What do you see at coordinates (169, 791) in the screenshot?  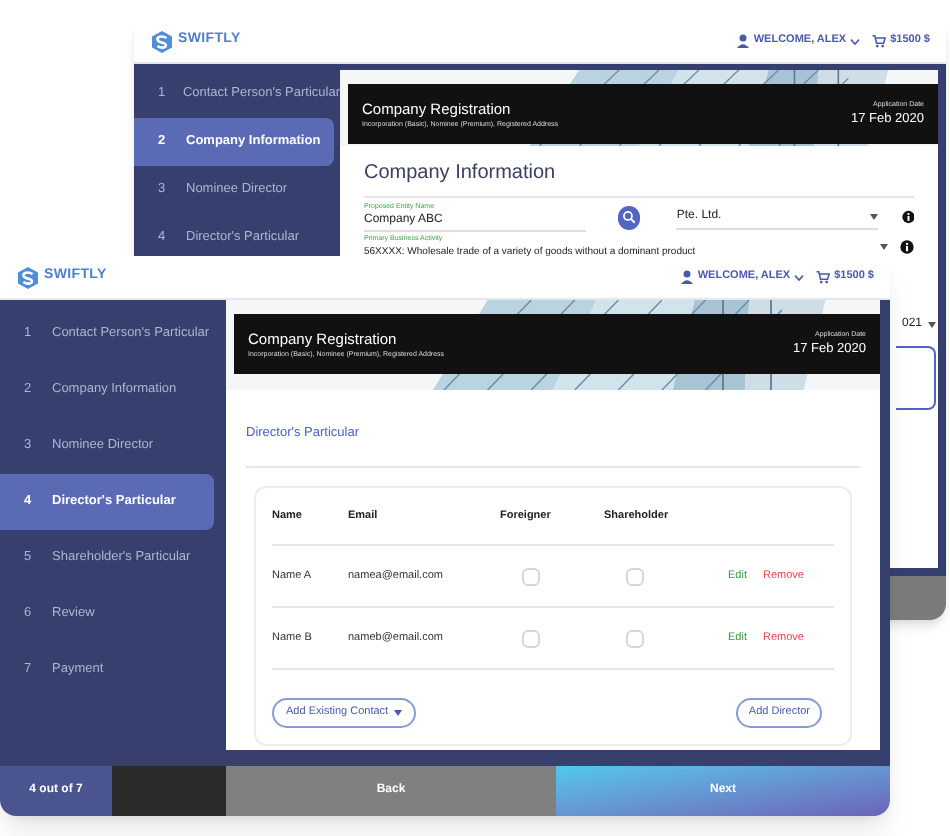 I see `footer-bar` at bounding box center [169, 791].